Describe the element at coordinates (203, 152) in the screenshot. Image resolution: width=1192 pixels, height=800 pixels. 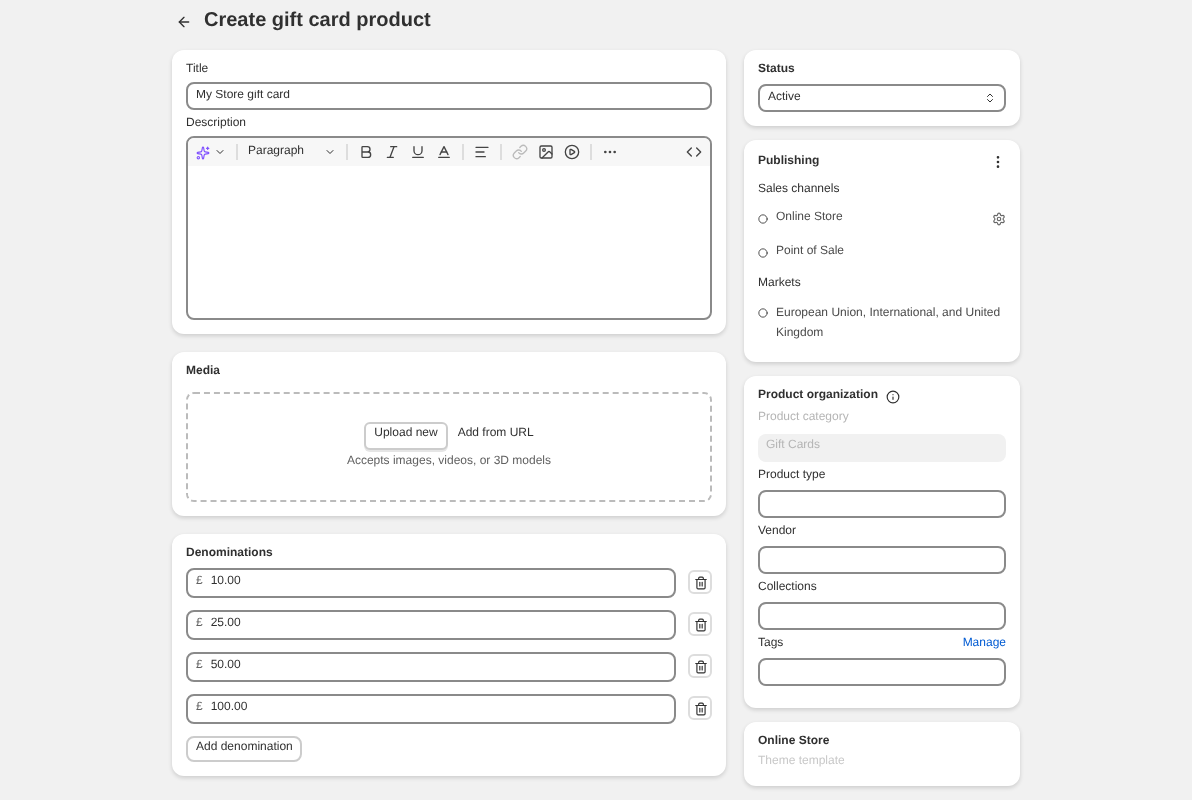
I see `sparkle-icon` at that location.